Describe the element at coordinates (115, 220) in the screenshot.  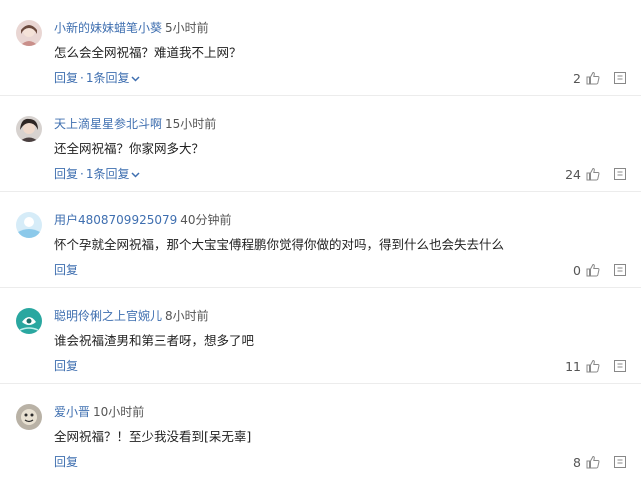
I see `username-link: 用户4808709925079` at that location.